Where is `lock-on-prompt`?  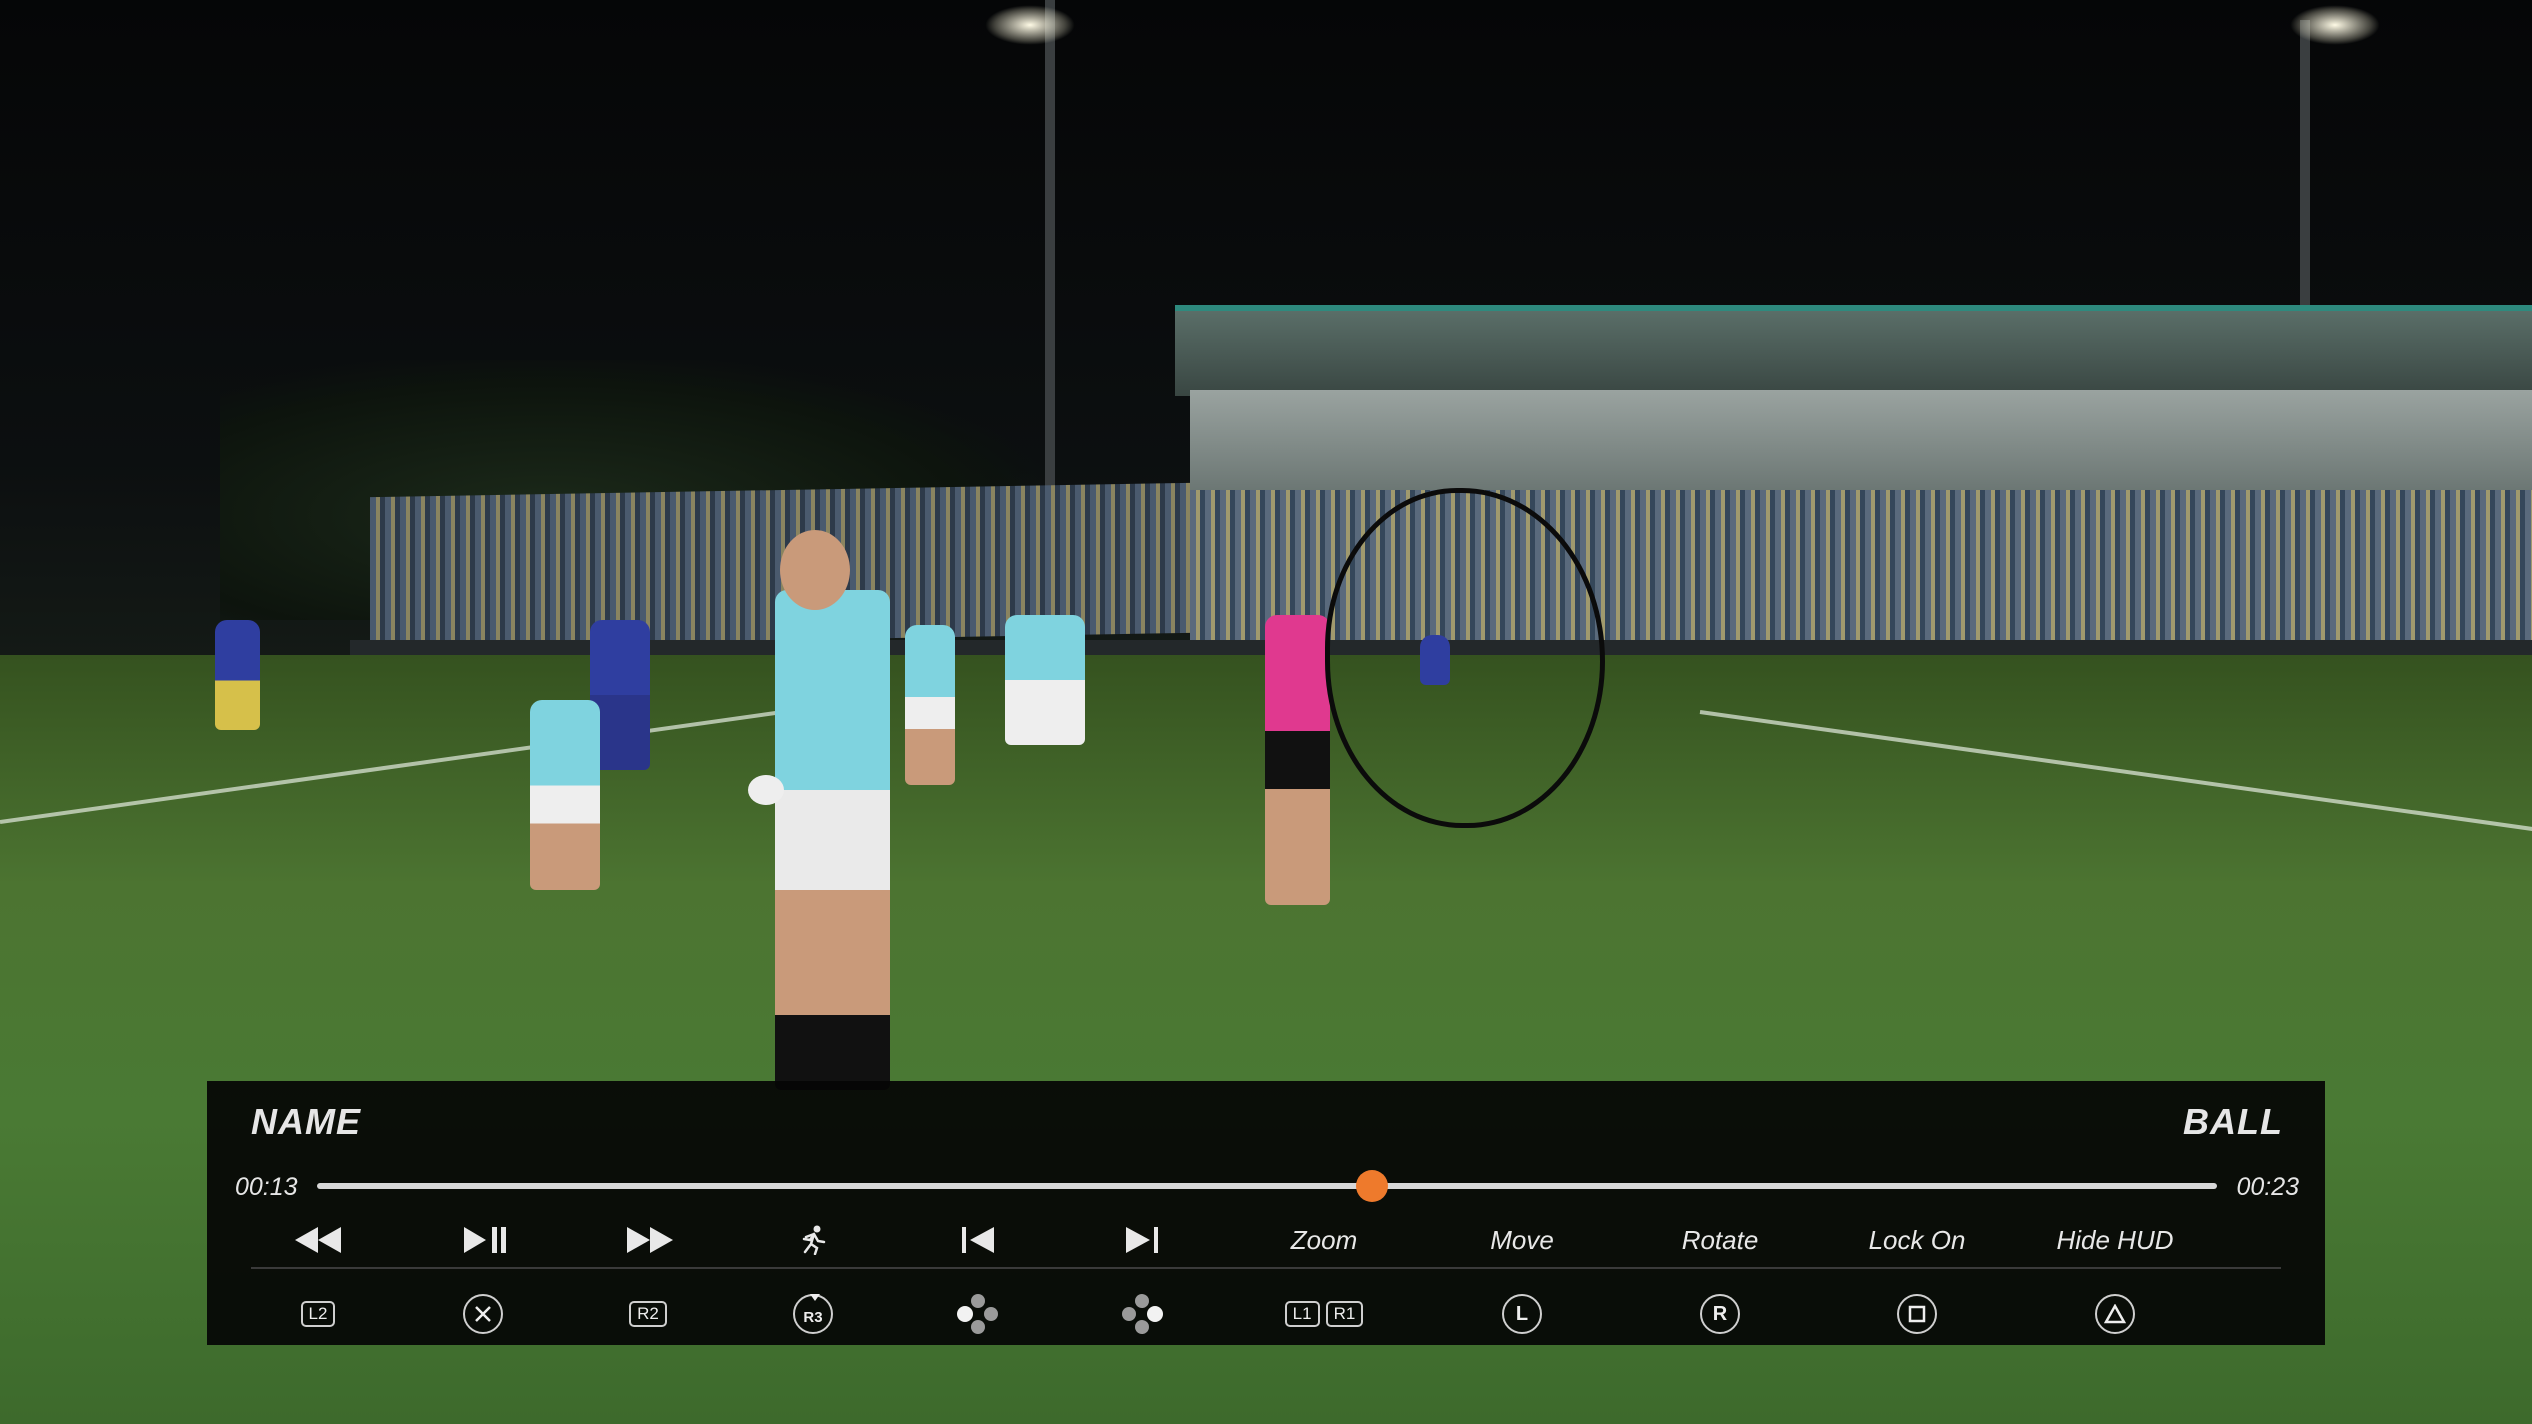 lock-on-prompt is located at coordinates (1917, 1314).